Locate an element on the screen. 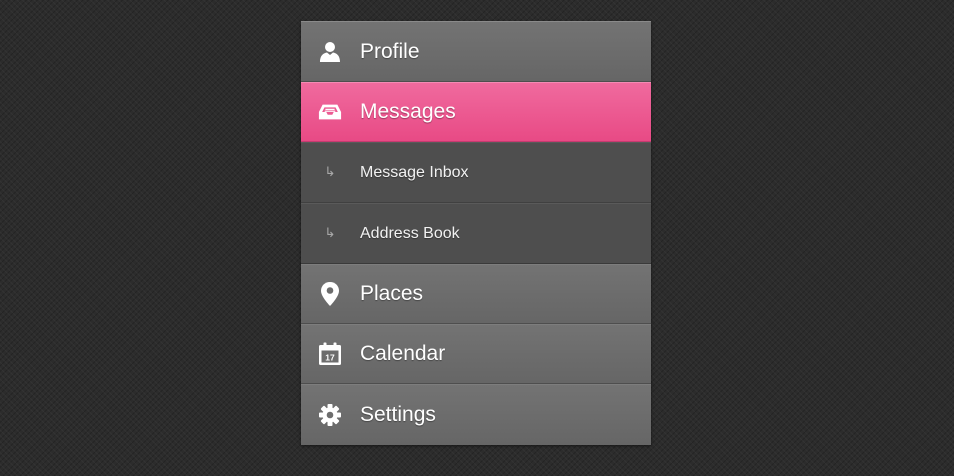 The image size is (954, 476). calendar-icon: 17 is located at coordinates (330, 354).